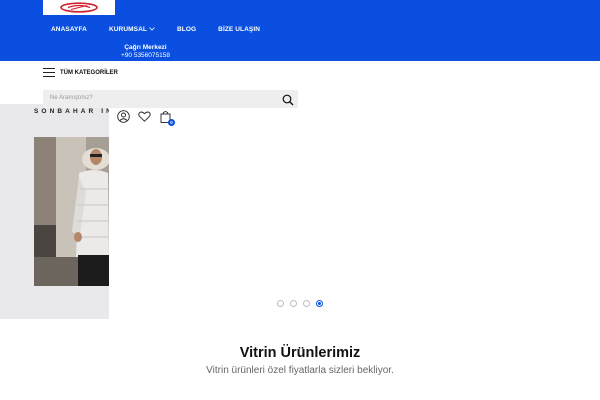 The image size is (600, 400). I want to click on heart-icon, so click(144, 116).